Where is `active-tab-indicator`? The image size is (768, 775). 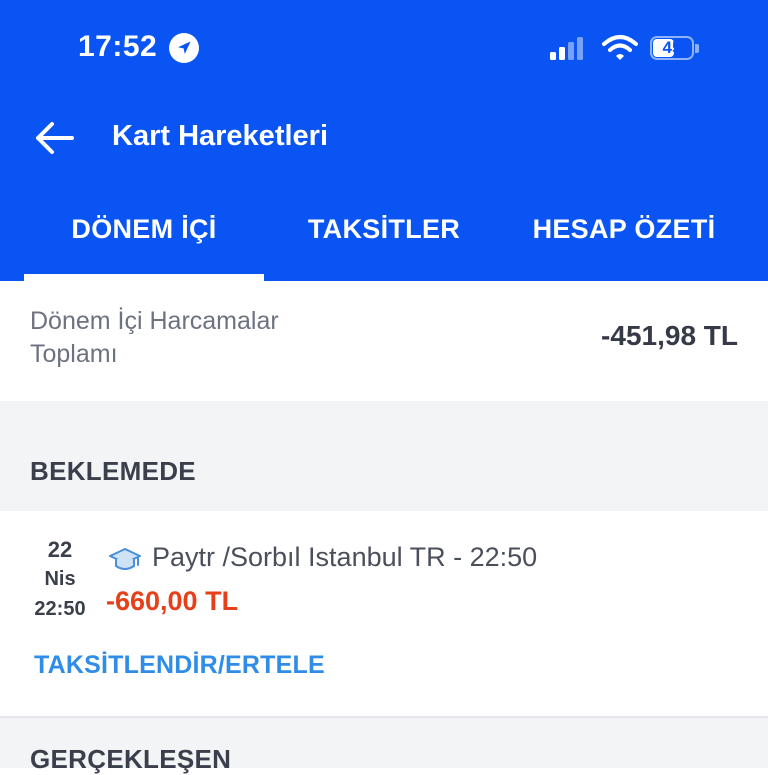 active-tab-indicator is located at coordinates (144, 277).